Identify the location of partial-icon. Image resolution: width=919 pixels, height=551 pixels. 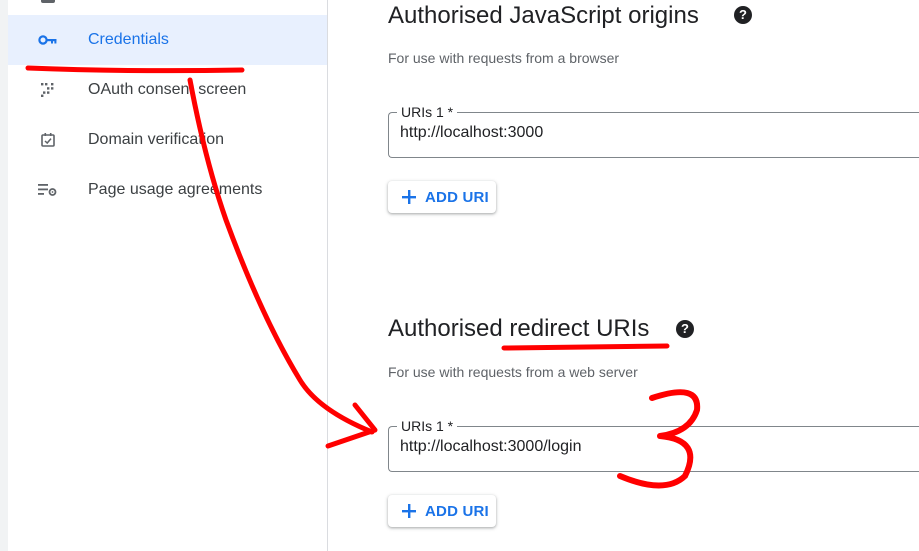
(48, 1).